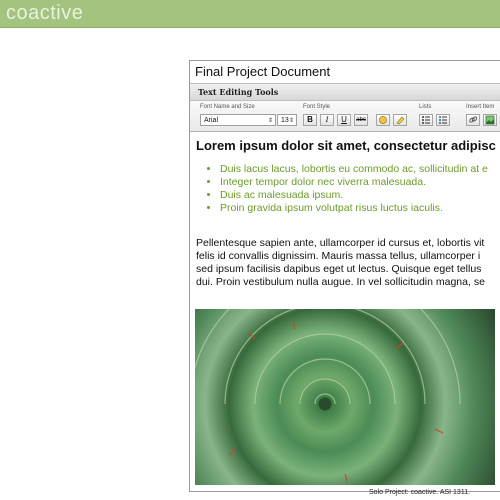  What do you see at coordinates (480, 107) in the screenshot?
I see `insert-group-label: Insert Item` at bounding box center [480, 107].